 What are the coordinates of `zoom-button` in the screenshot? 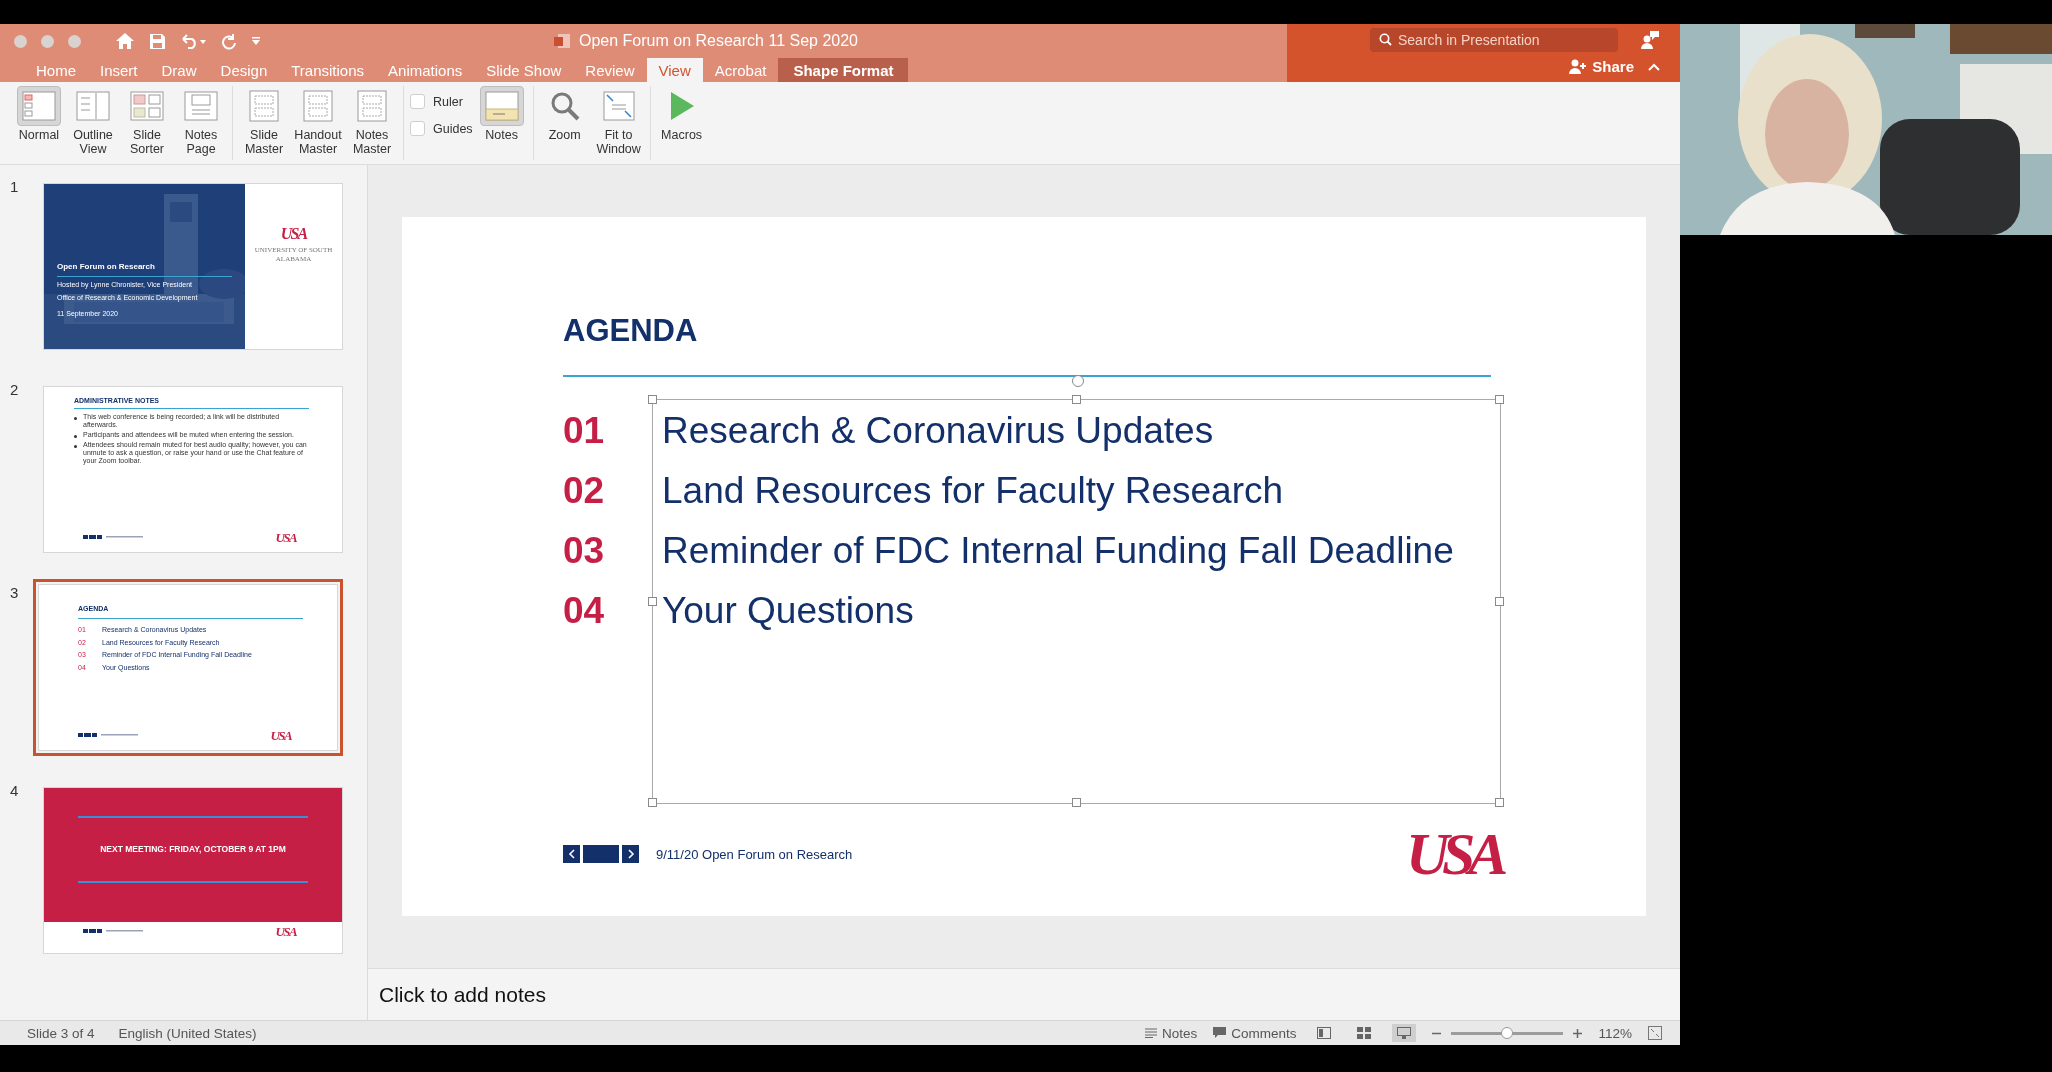 It's located at (74, 41).